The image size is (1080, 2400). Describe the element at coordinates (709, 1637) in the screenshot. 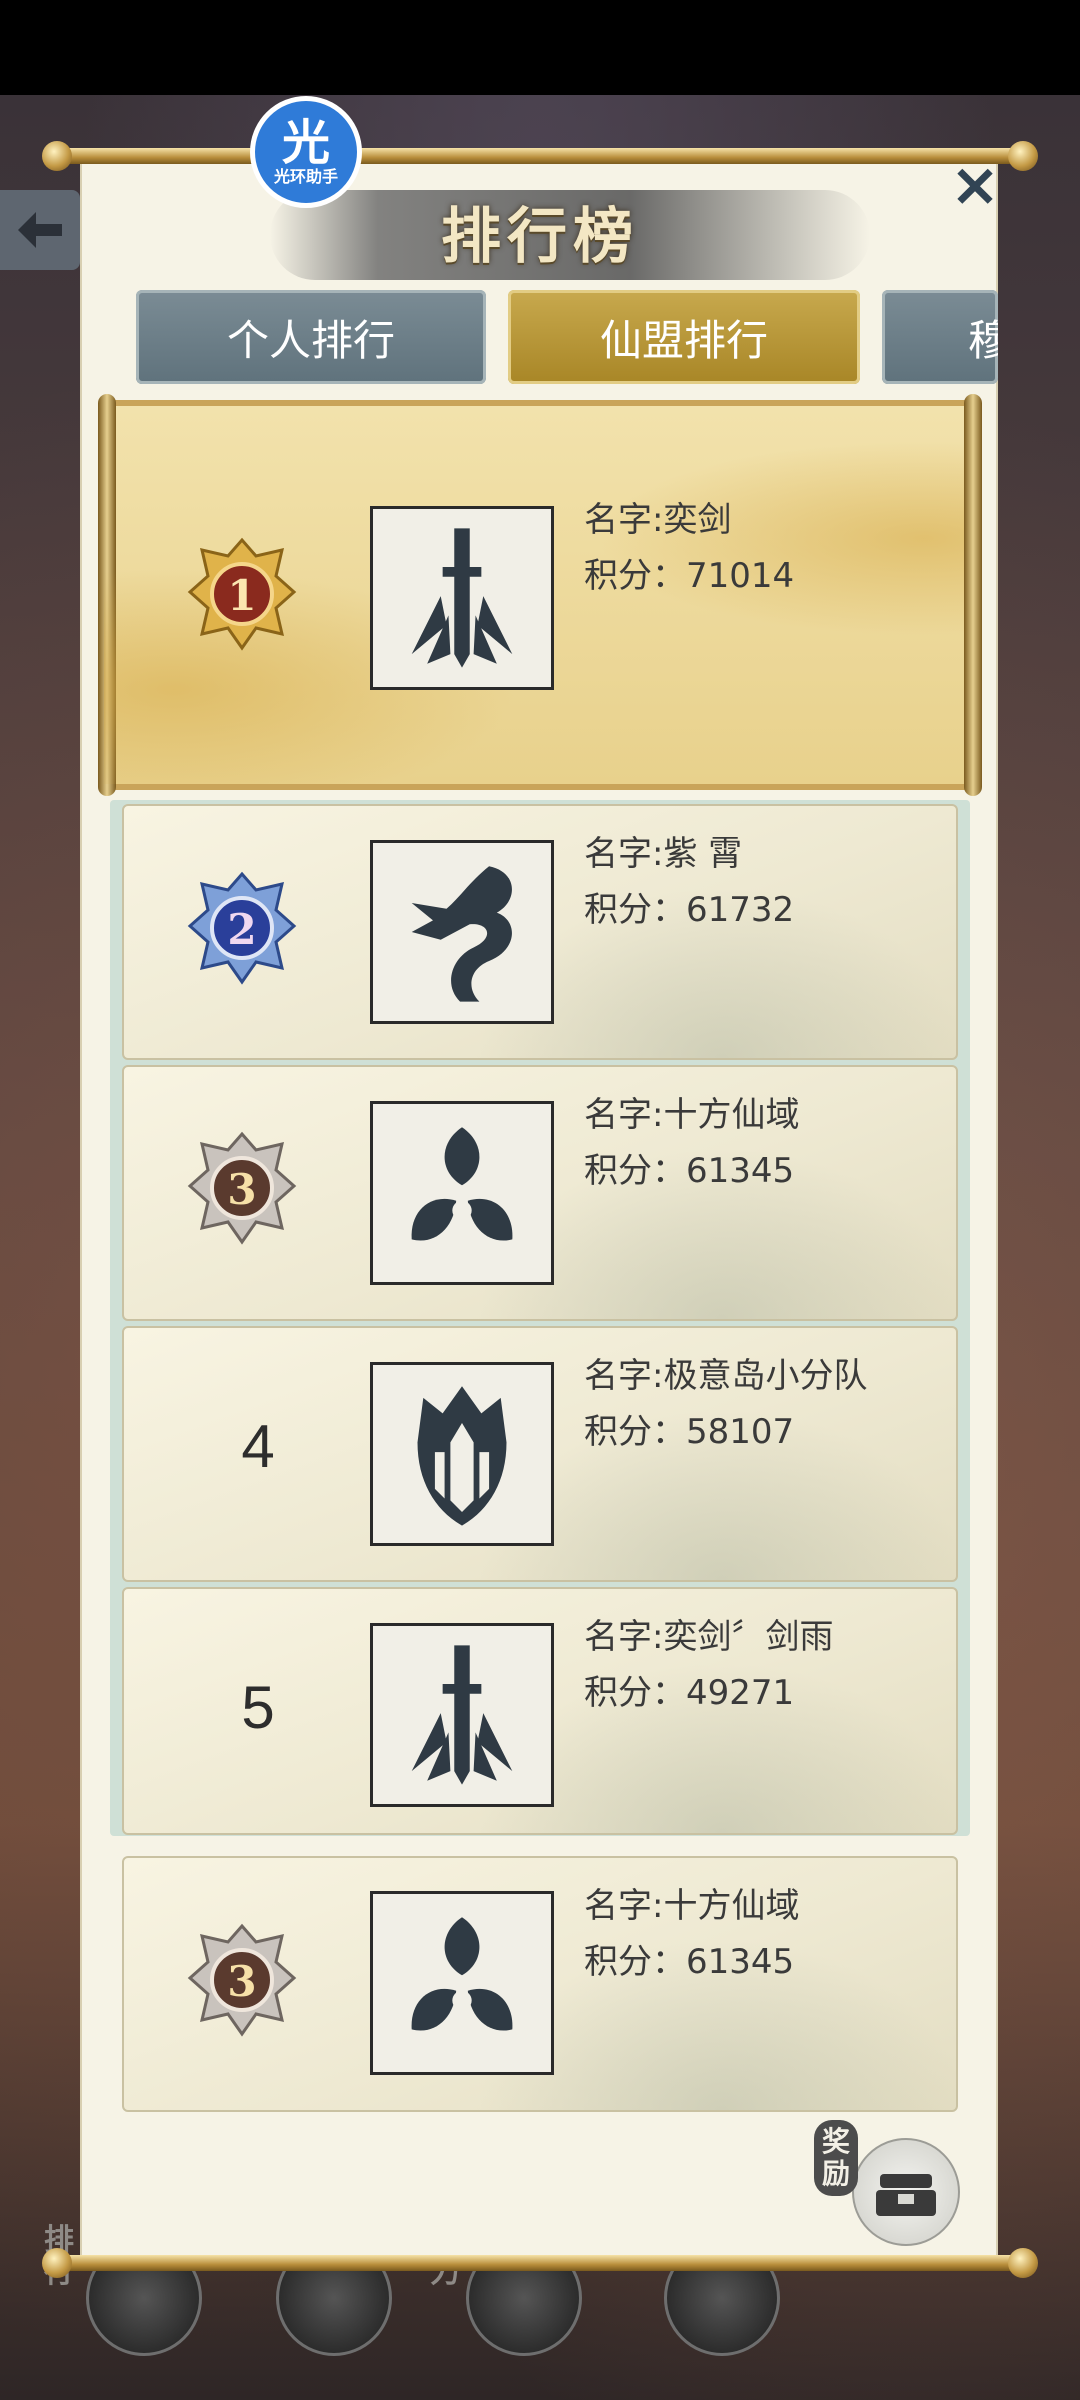

I see `alliance-name: 名字:奕剑〞剑雨` at that location.